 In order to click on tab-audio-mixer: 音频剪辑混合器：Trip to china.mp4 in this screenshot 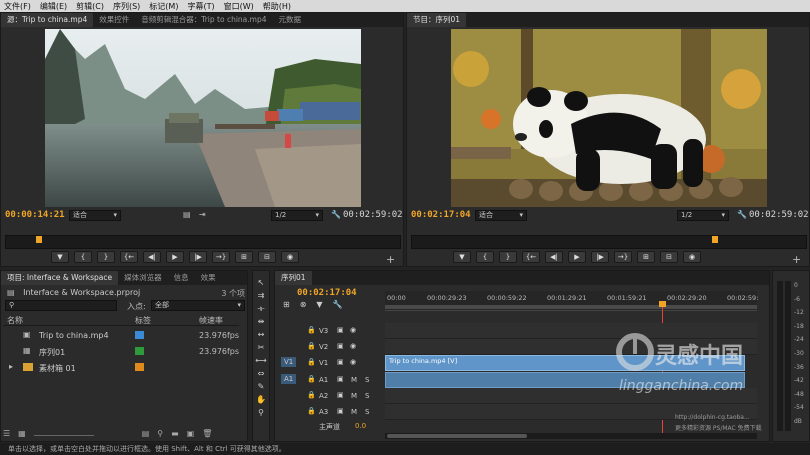, I will do `click(203, 20)`.